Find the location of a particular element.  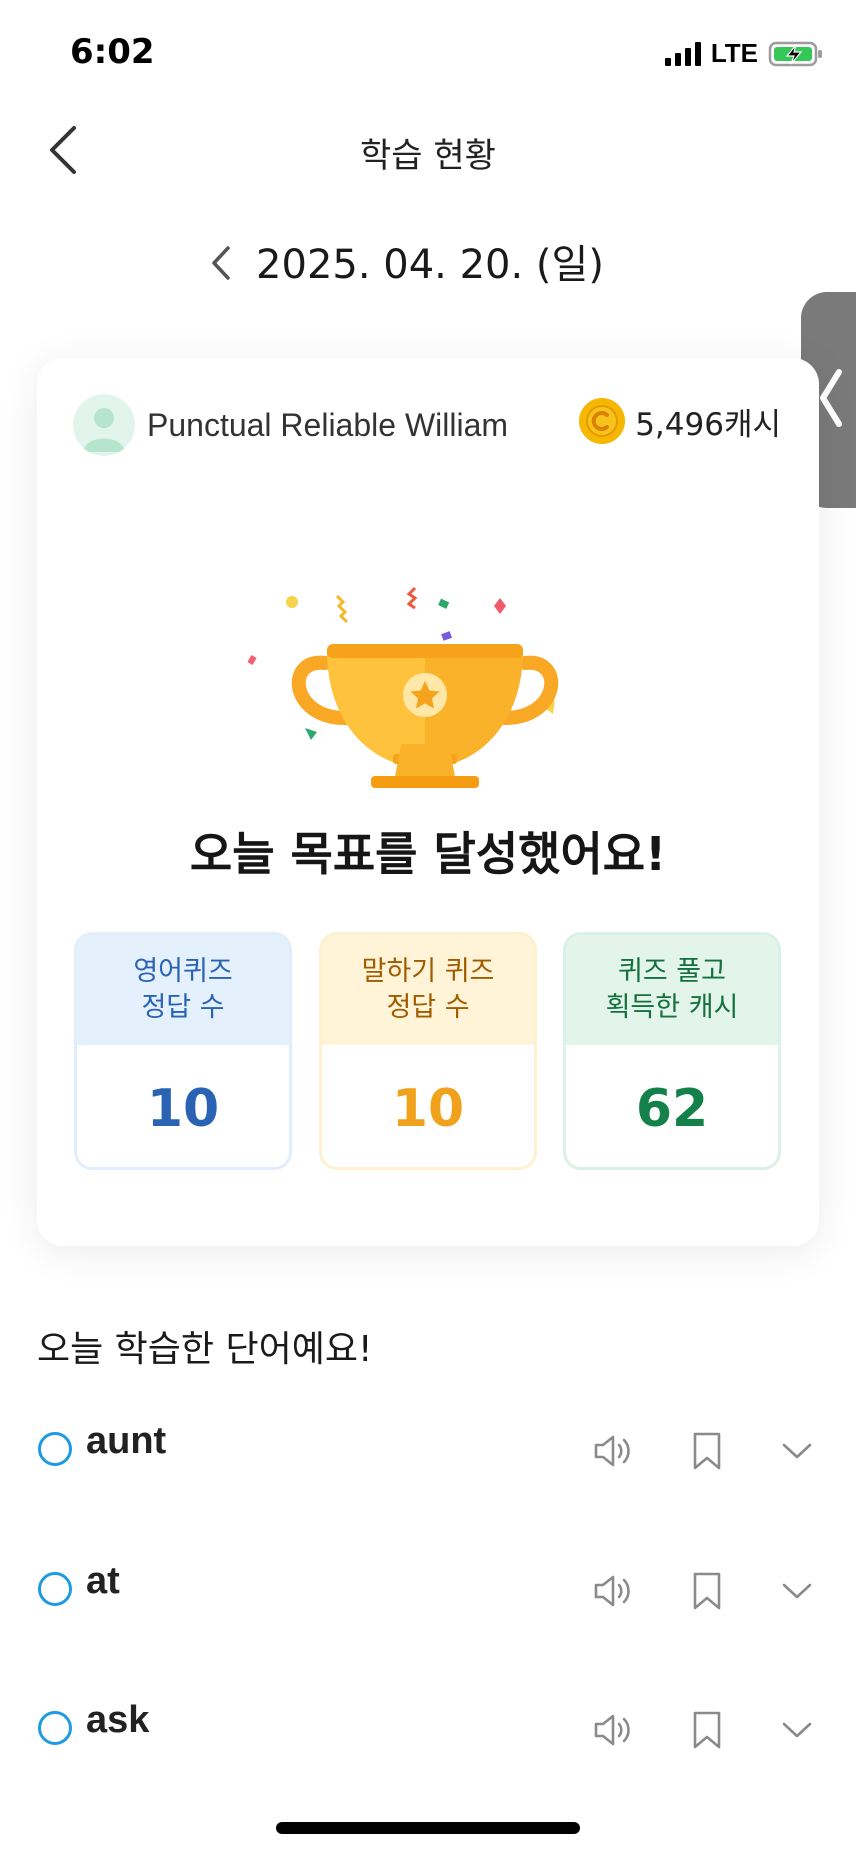

stat-value: 62 is located at coordinates (672, 1109).